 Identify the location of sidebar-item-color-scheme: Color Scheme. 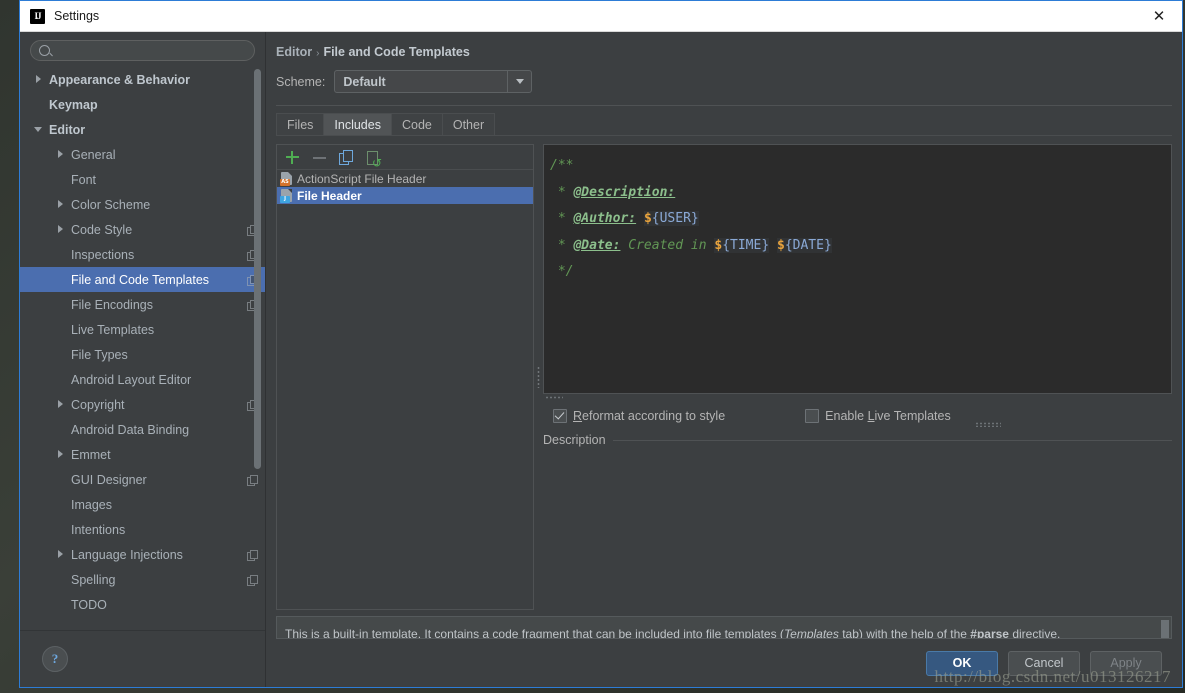
(142, 204).